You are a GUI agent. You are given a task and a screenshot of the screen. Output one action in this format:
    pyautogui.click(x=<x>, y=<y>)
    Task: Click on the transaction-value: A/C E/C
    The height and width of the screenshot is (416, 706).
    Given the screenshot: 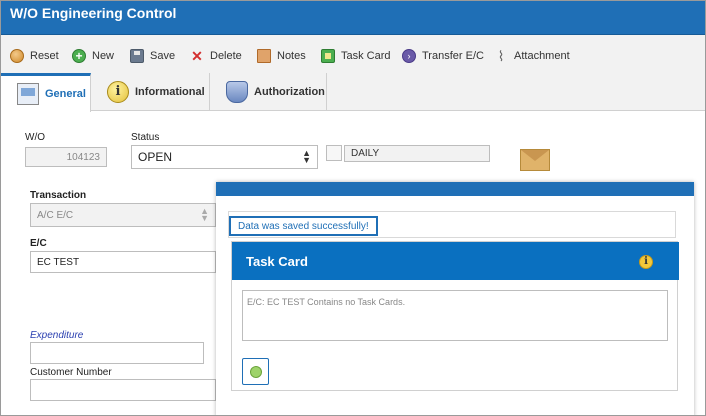 What is the action you would take?
    pyautogui.click(x=55, y=215)
    